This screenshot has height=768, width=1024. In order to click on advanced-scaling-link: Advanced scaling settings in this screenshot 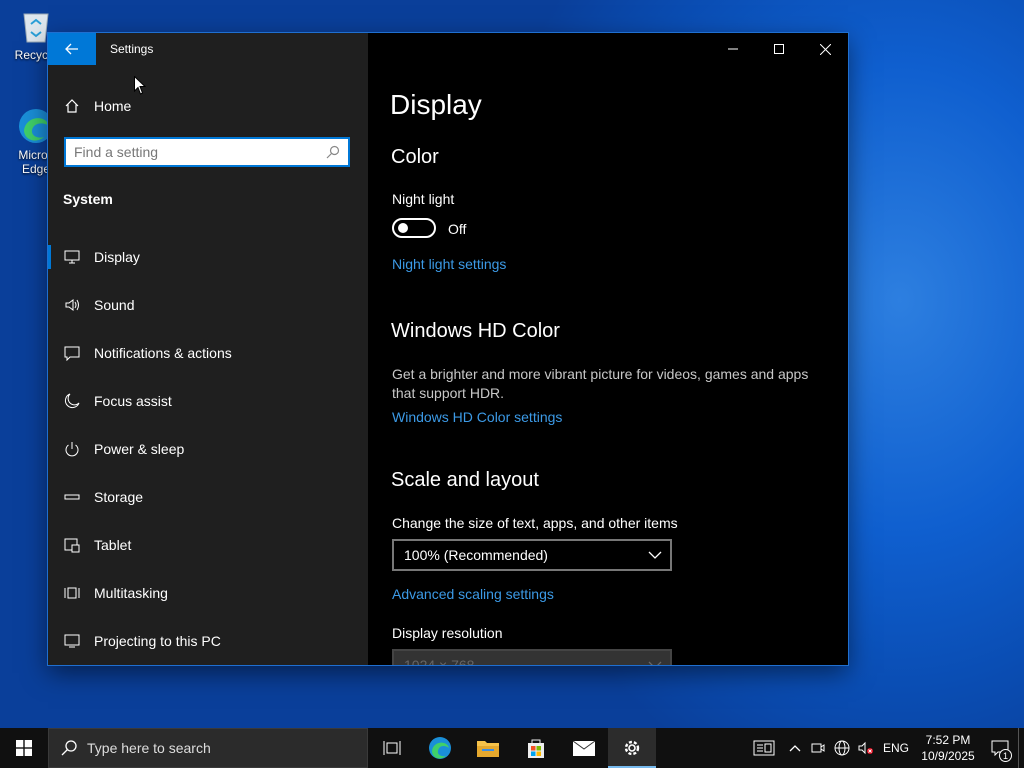, I will do `click(473, 594)`.